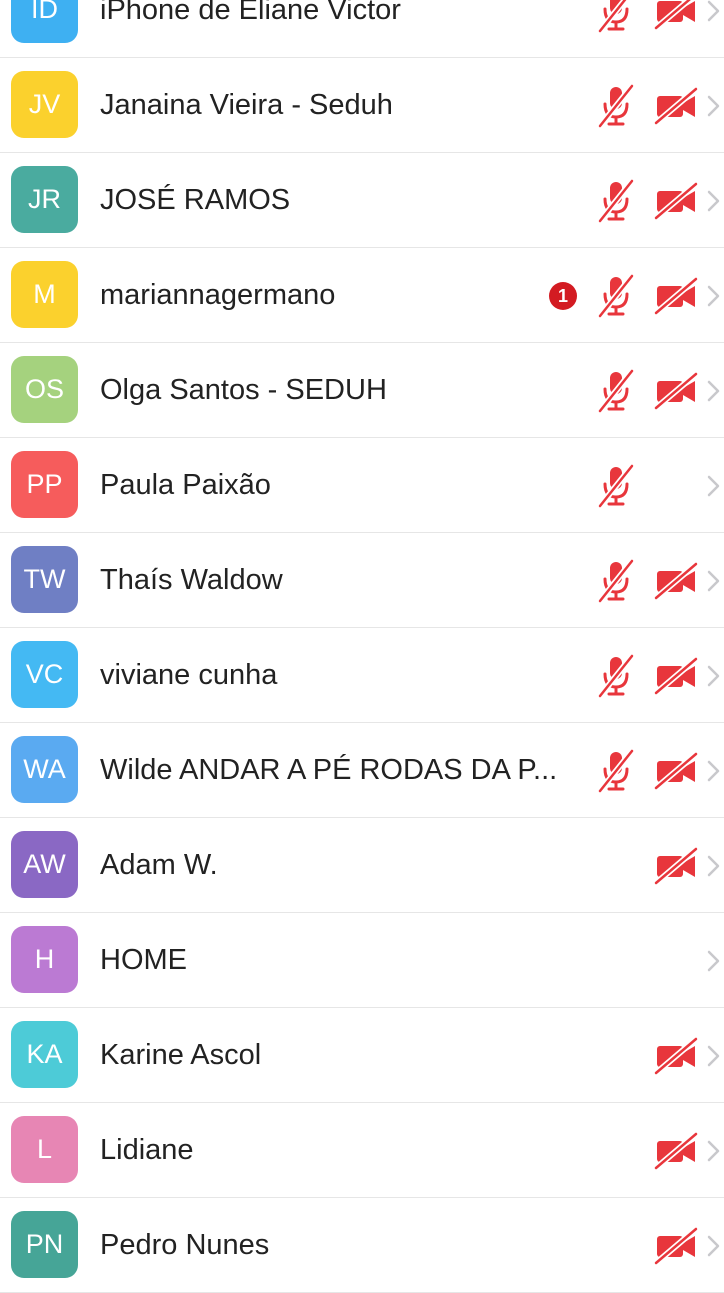 The image size is (724, 1293). I want to click on avatar: ID, so click(44, 21).